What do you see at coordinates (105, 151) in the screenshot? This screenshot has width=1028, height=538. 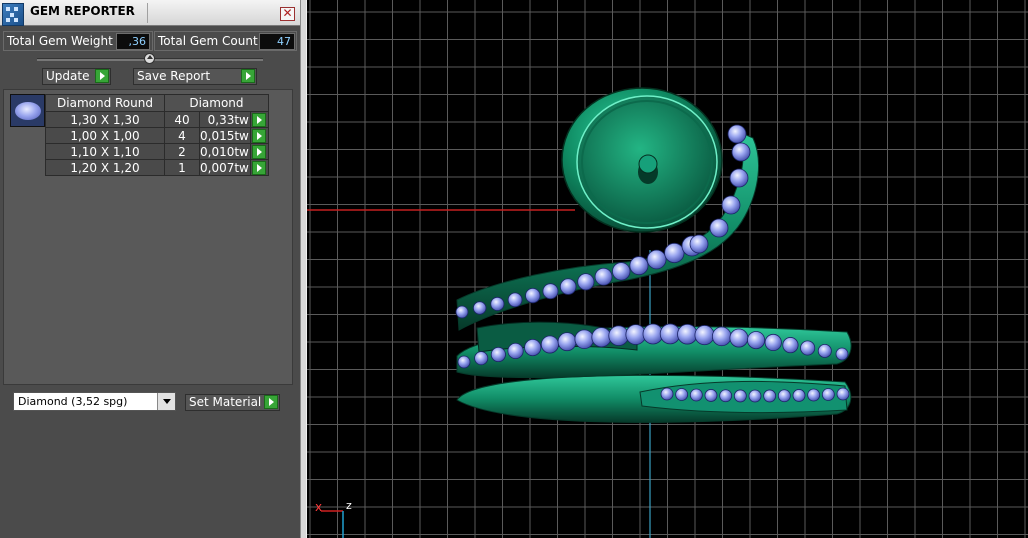 I see `gem-size-cell: 1,10 X 1,10` at bounding box center [105, 151].